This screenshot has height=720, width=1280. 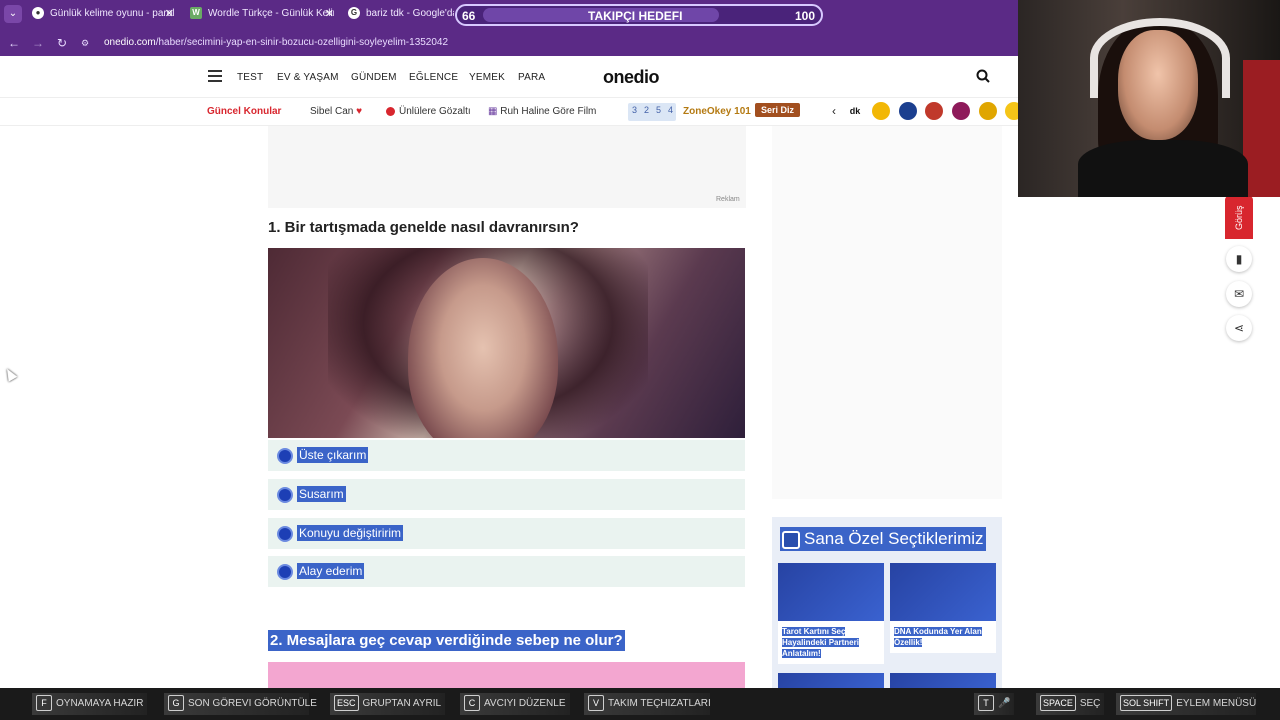 What do you see at coordinates (333, 455) in the screenshot?
I see `option-label: Üste çıkarım` at bounding box center [333, 455].